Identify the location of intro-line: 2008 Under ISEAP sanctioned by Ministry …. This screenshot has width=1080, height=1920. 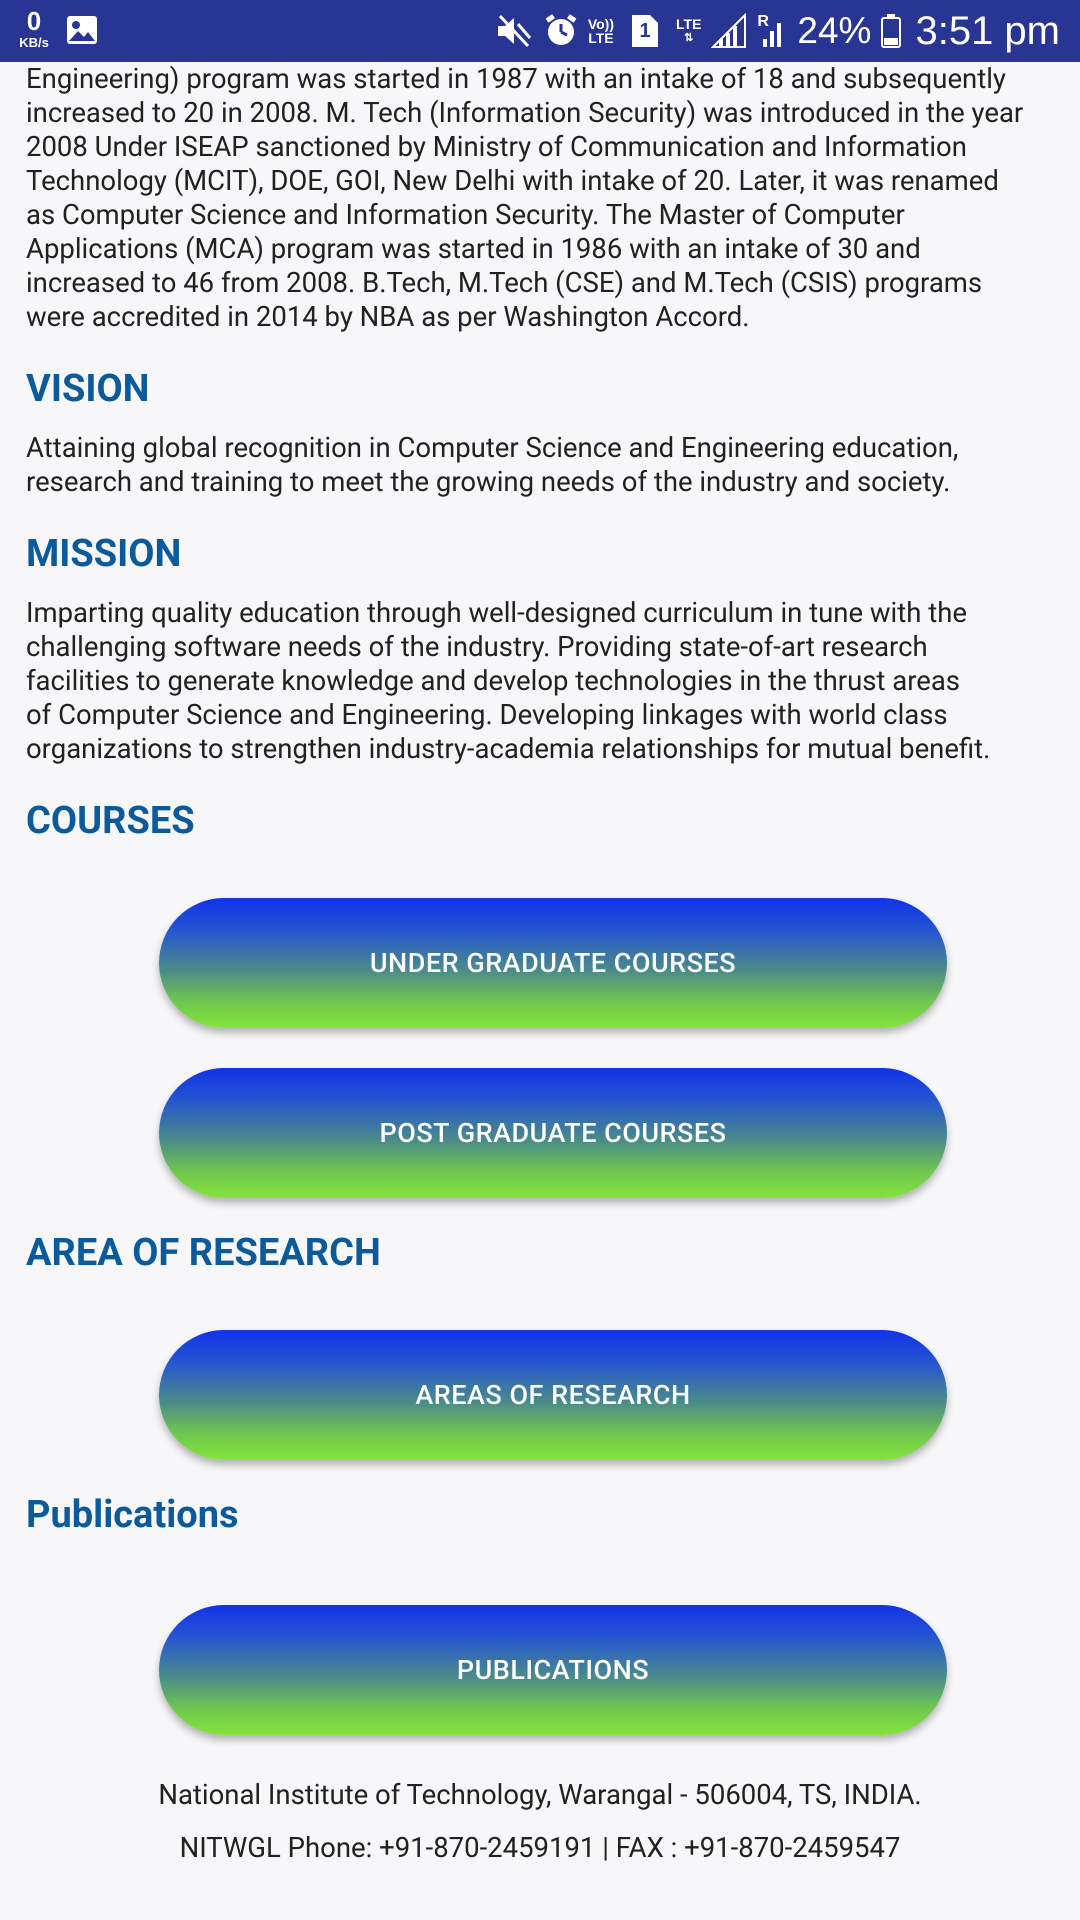
(496, 146).